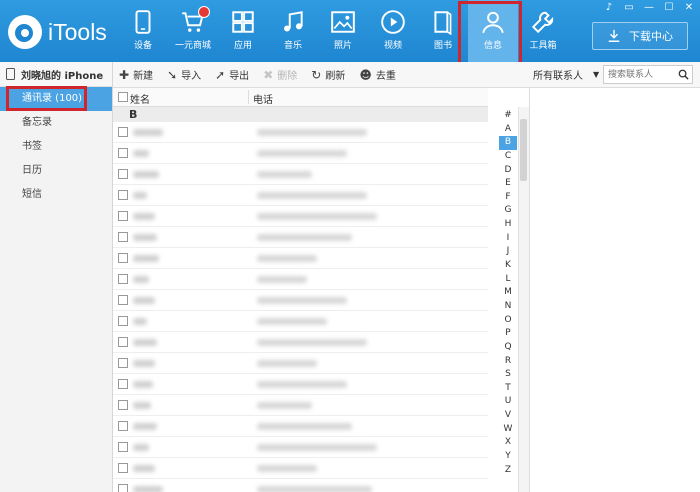  What do you see at coordinates (56, 171) in the screenshot?
I see `sidebar-item-calendar: 日历` at bounding box center [56, 171].